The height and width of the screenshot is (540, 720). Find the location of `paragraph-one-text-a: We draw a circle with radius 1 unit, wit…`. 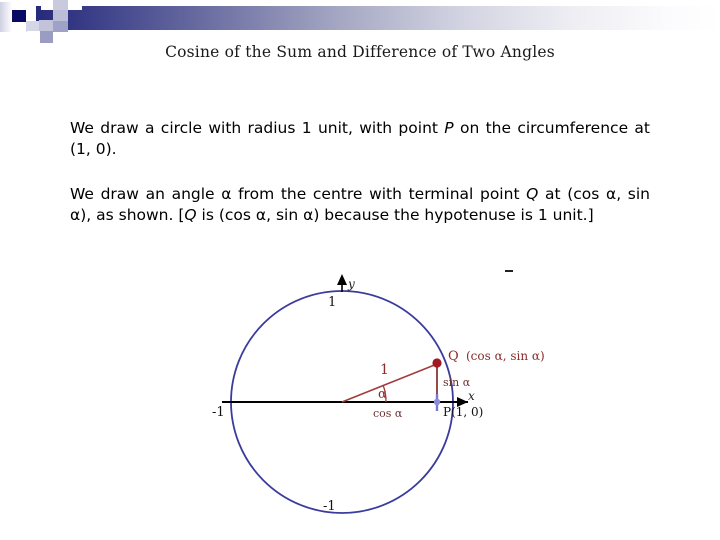

paragraph-one-text-a: We draw a circle with radius 1 unit, wit… is located at coordinates (257, 128).